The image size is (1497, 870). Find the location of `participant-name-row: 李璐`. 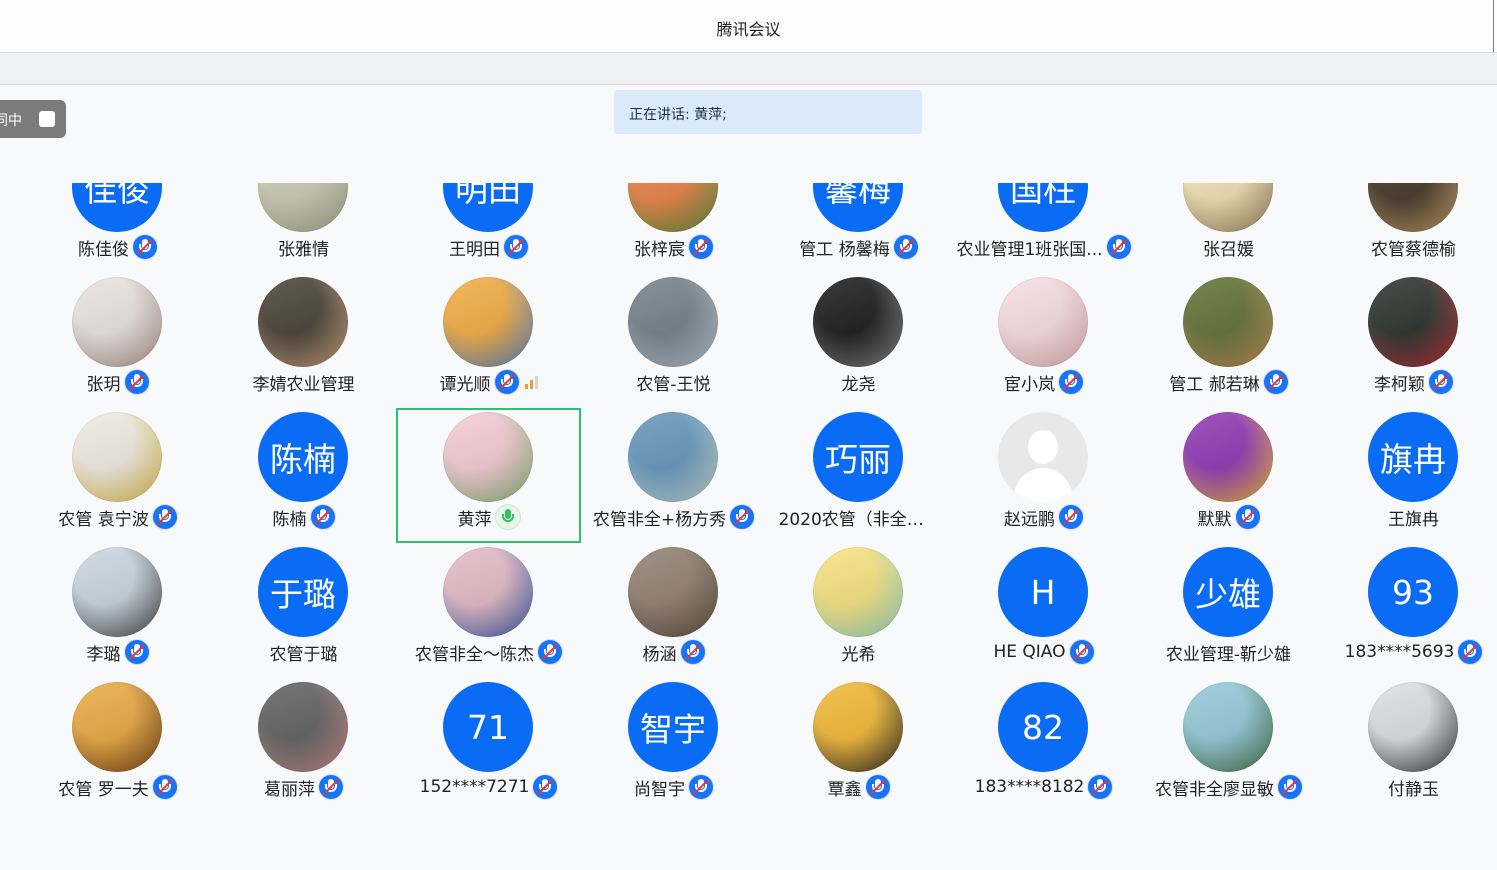

participant-name-row: 李璐 is located at coordinates (117, 652).